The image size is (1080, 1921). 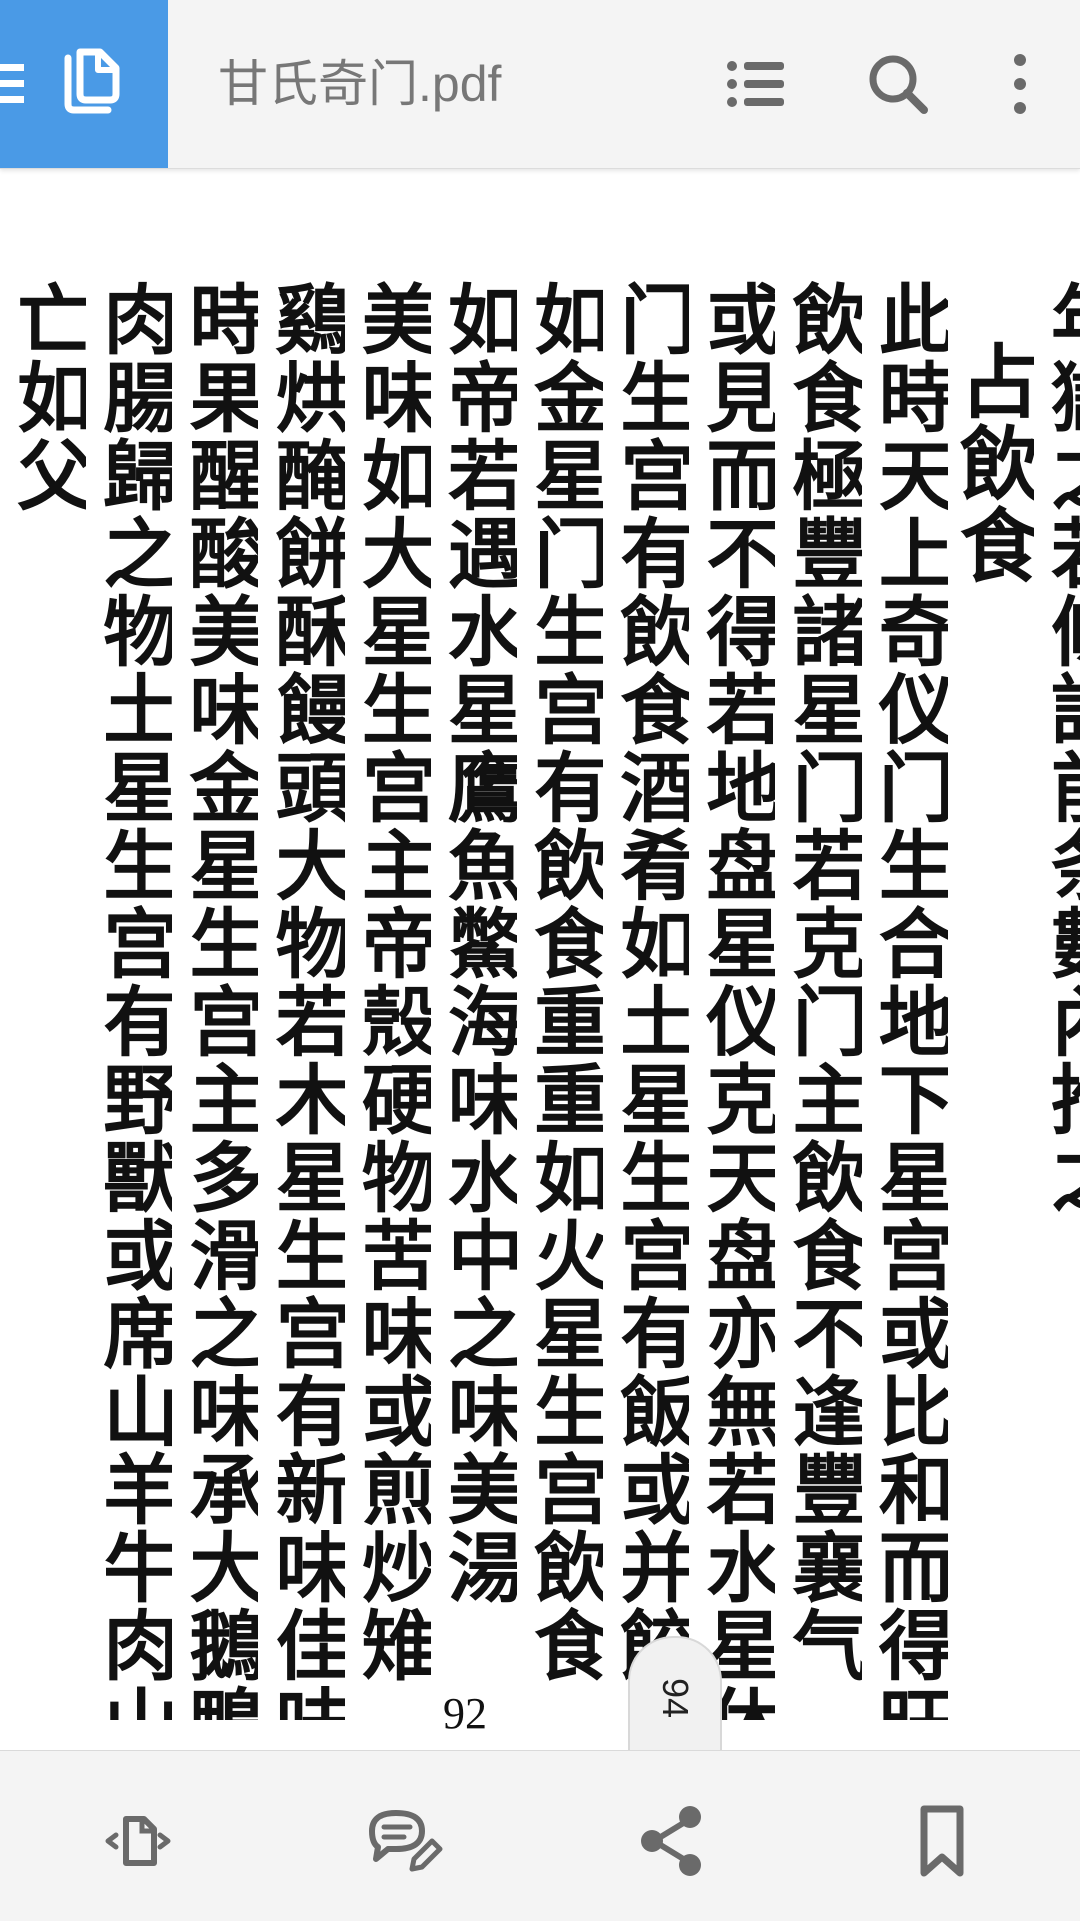 What do you see at coordinates (303, 1000) in the screenshot?
I see `text-column: 鷄烘醃餅酥饅頭大物若木星生宫有新味佳味` at bounding box center [303, 1000].